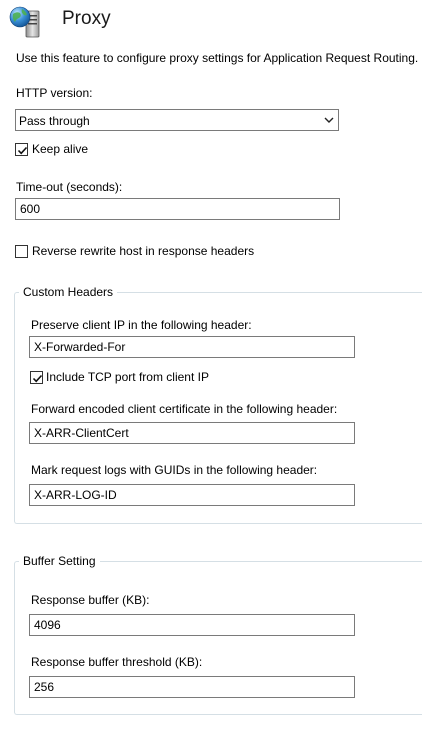 The width and height of the screenshot is (422, 731). Describe the element at coordinates (177, 120) in the screenshot. I see `http-version-select: Pass through` at that location.